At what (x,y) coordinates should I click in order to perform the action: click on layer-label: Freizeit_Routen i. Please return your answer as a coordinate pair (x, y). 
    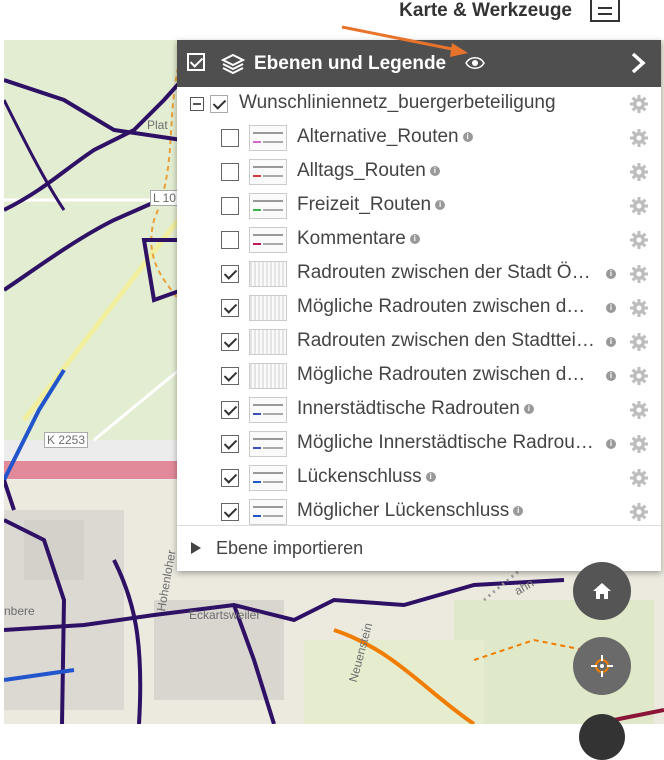
    Looking at the image, I should click on (371, 205).